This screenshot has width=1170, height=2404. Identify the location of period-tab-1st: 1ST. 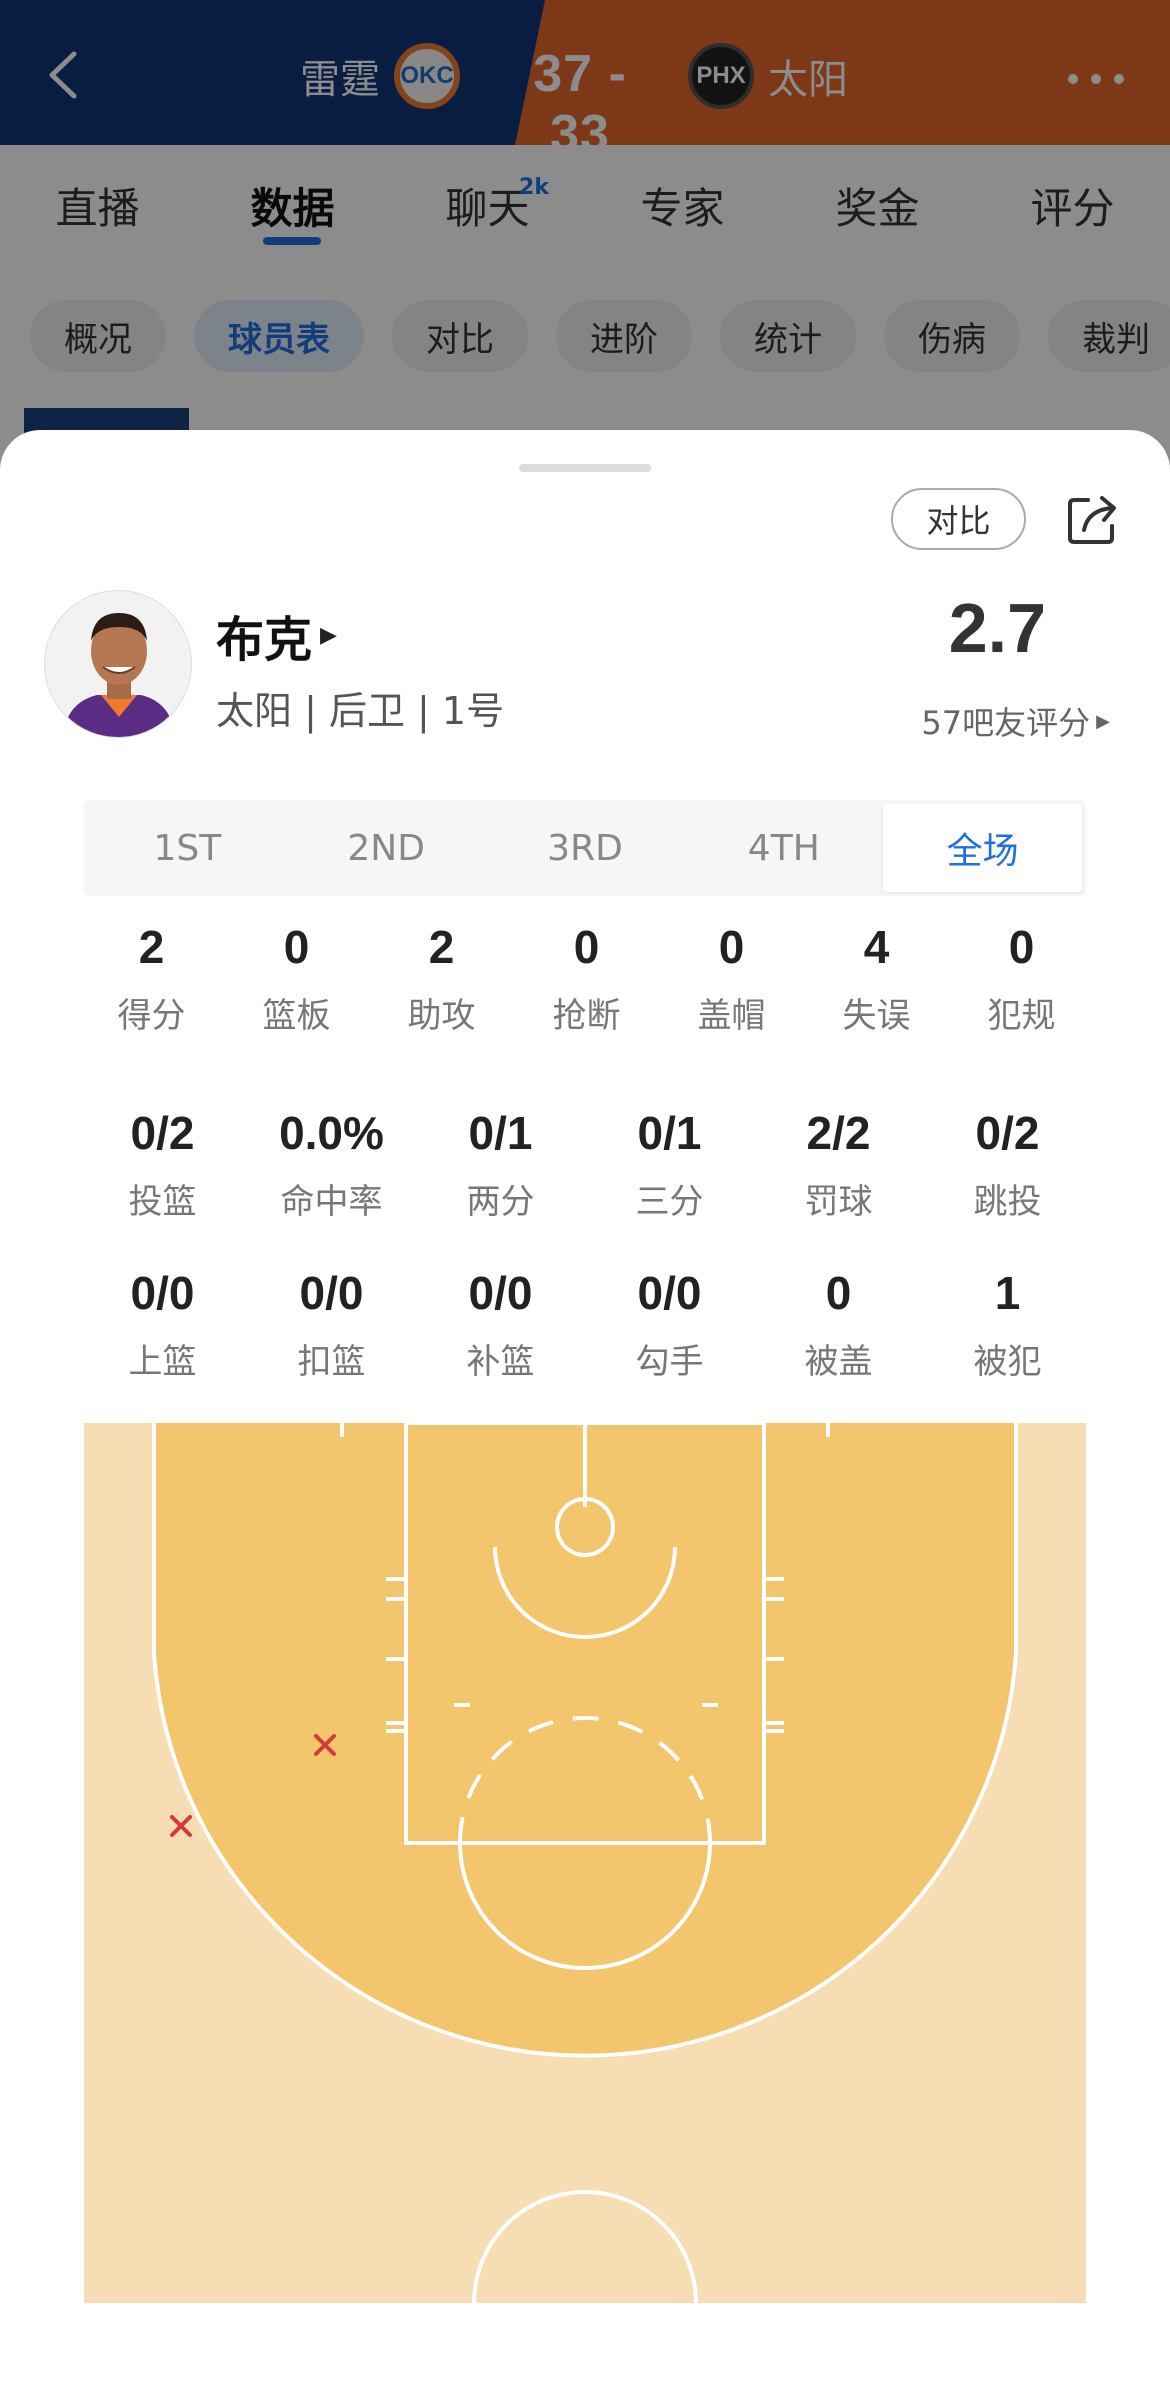
(187, 848).